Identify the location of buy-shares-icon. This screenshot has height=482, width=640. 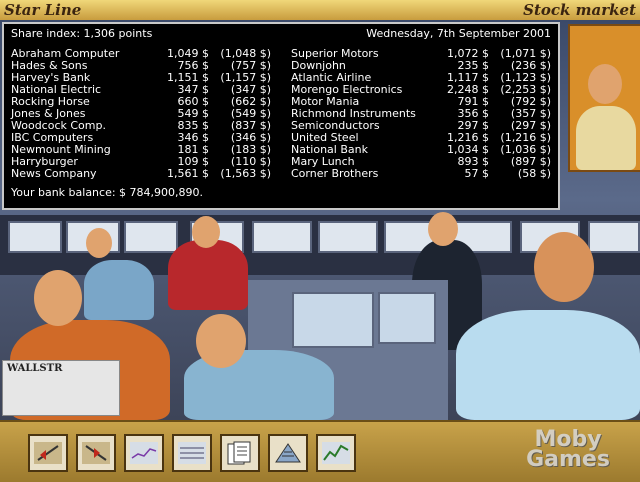
(48, 453).